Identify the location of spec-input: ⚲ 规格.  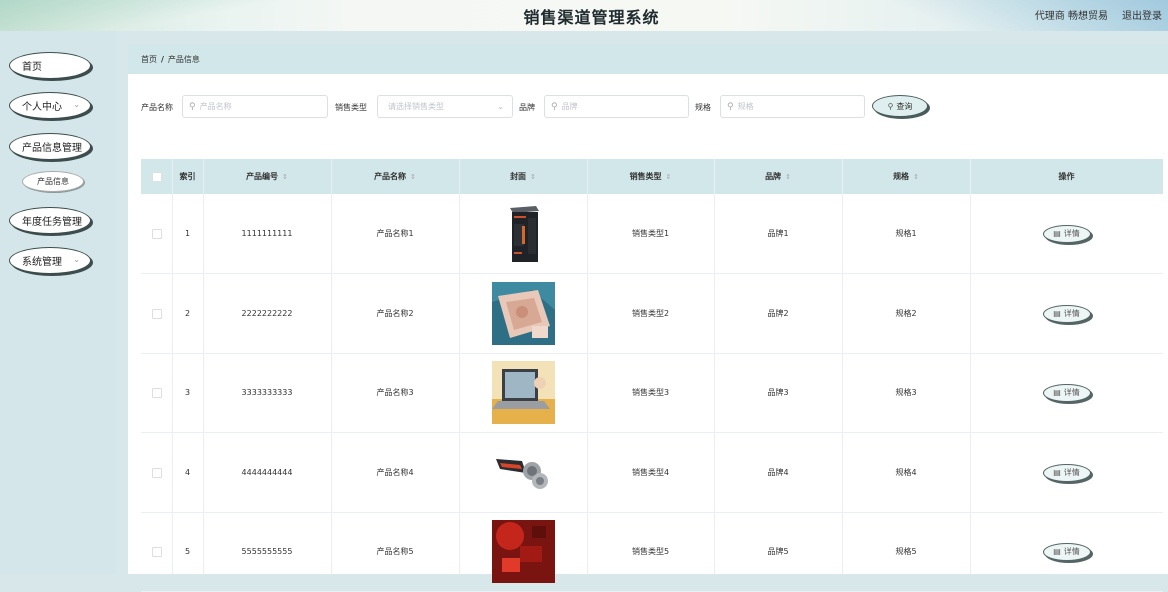
(792, 106).